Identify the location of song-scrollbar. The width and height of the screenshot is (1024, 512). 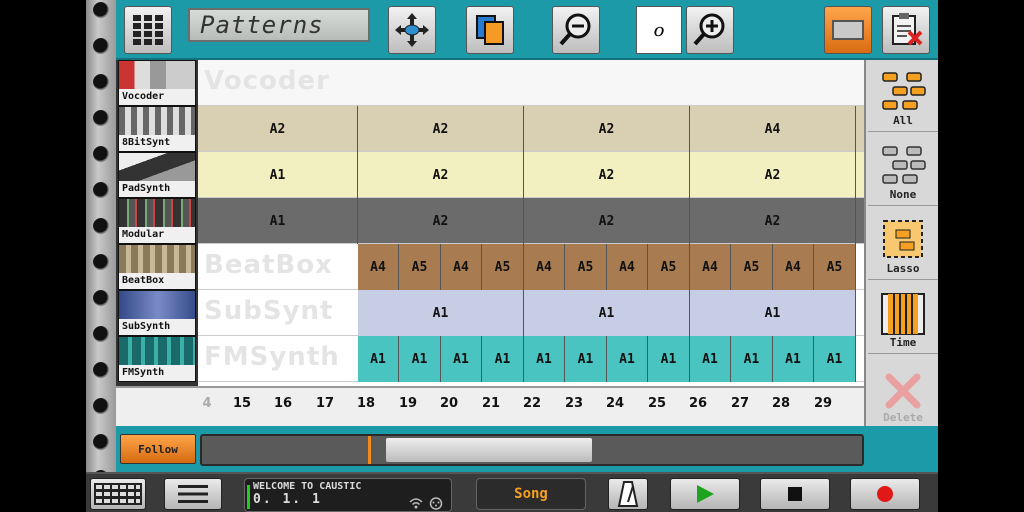
(532, 450).